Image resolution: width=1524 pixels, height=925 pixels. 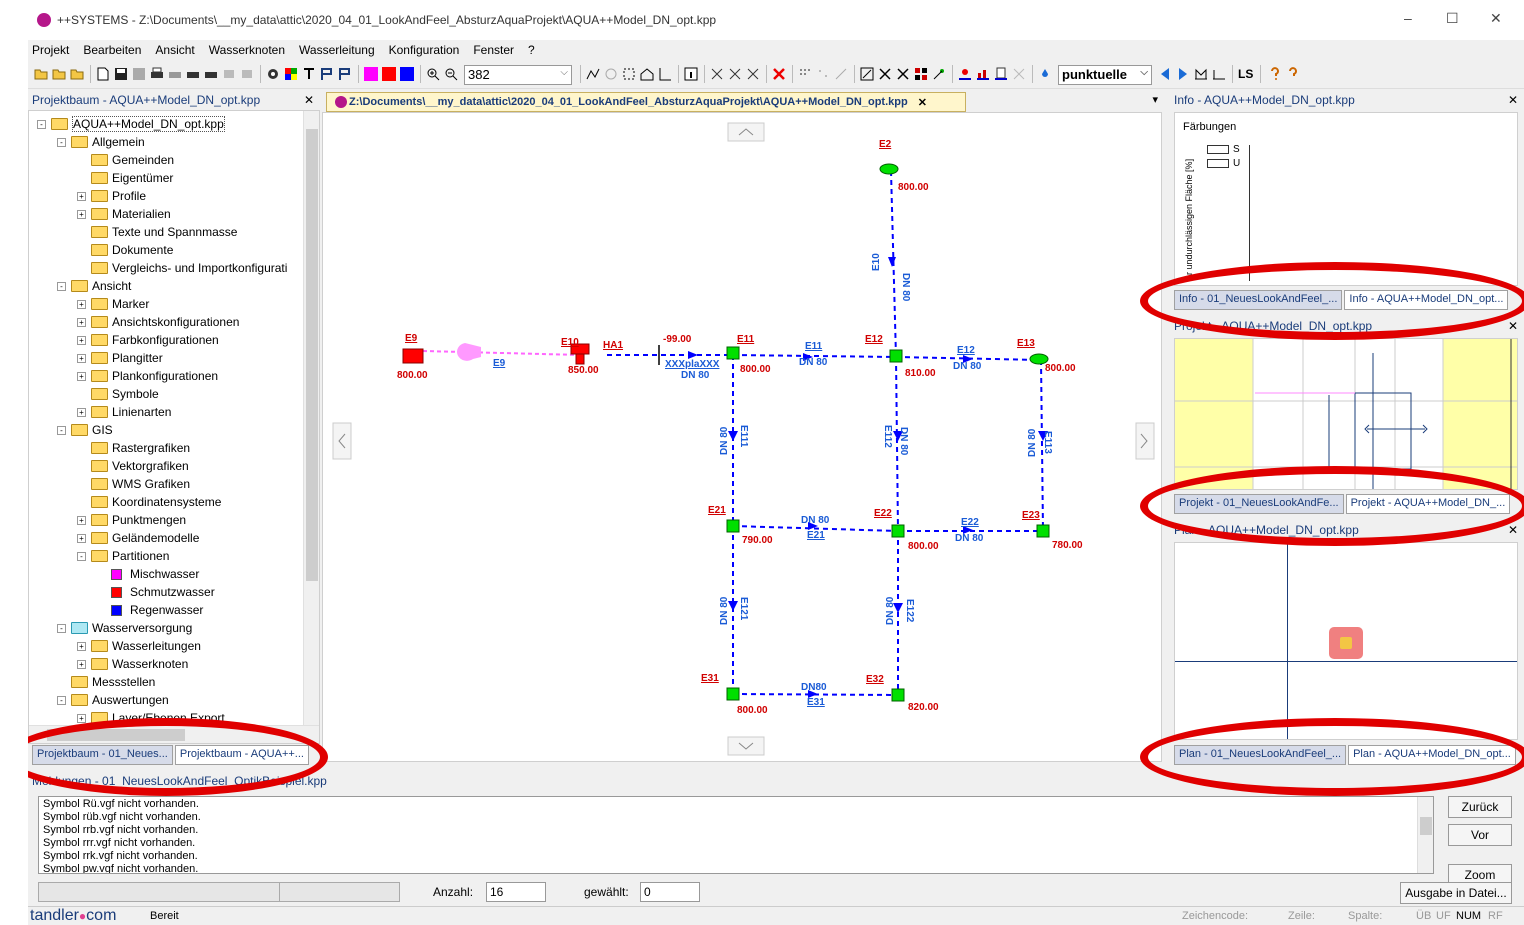 What do you see at coordinates (211, 74) in the screenshot?
I see `plot-icon` at bounding box center [211, 74].